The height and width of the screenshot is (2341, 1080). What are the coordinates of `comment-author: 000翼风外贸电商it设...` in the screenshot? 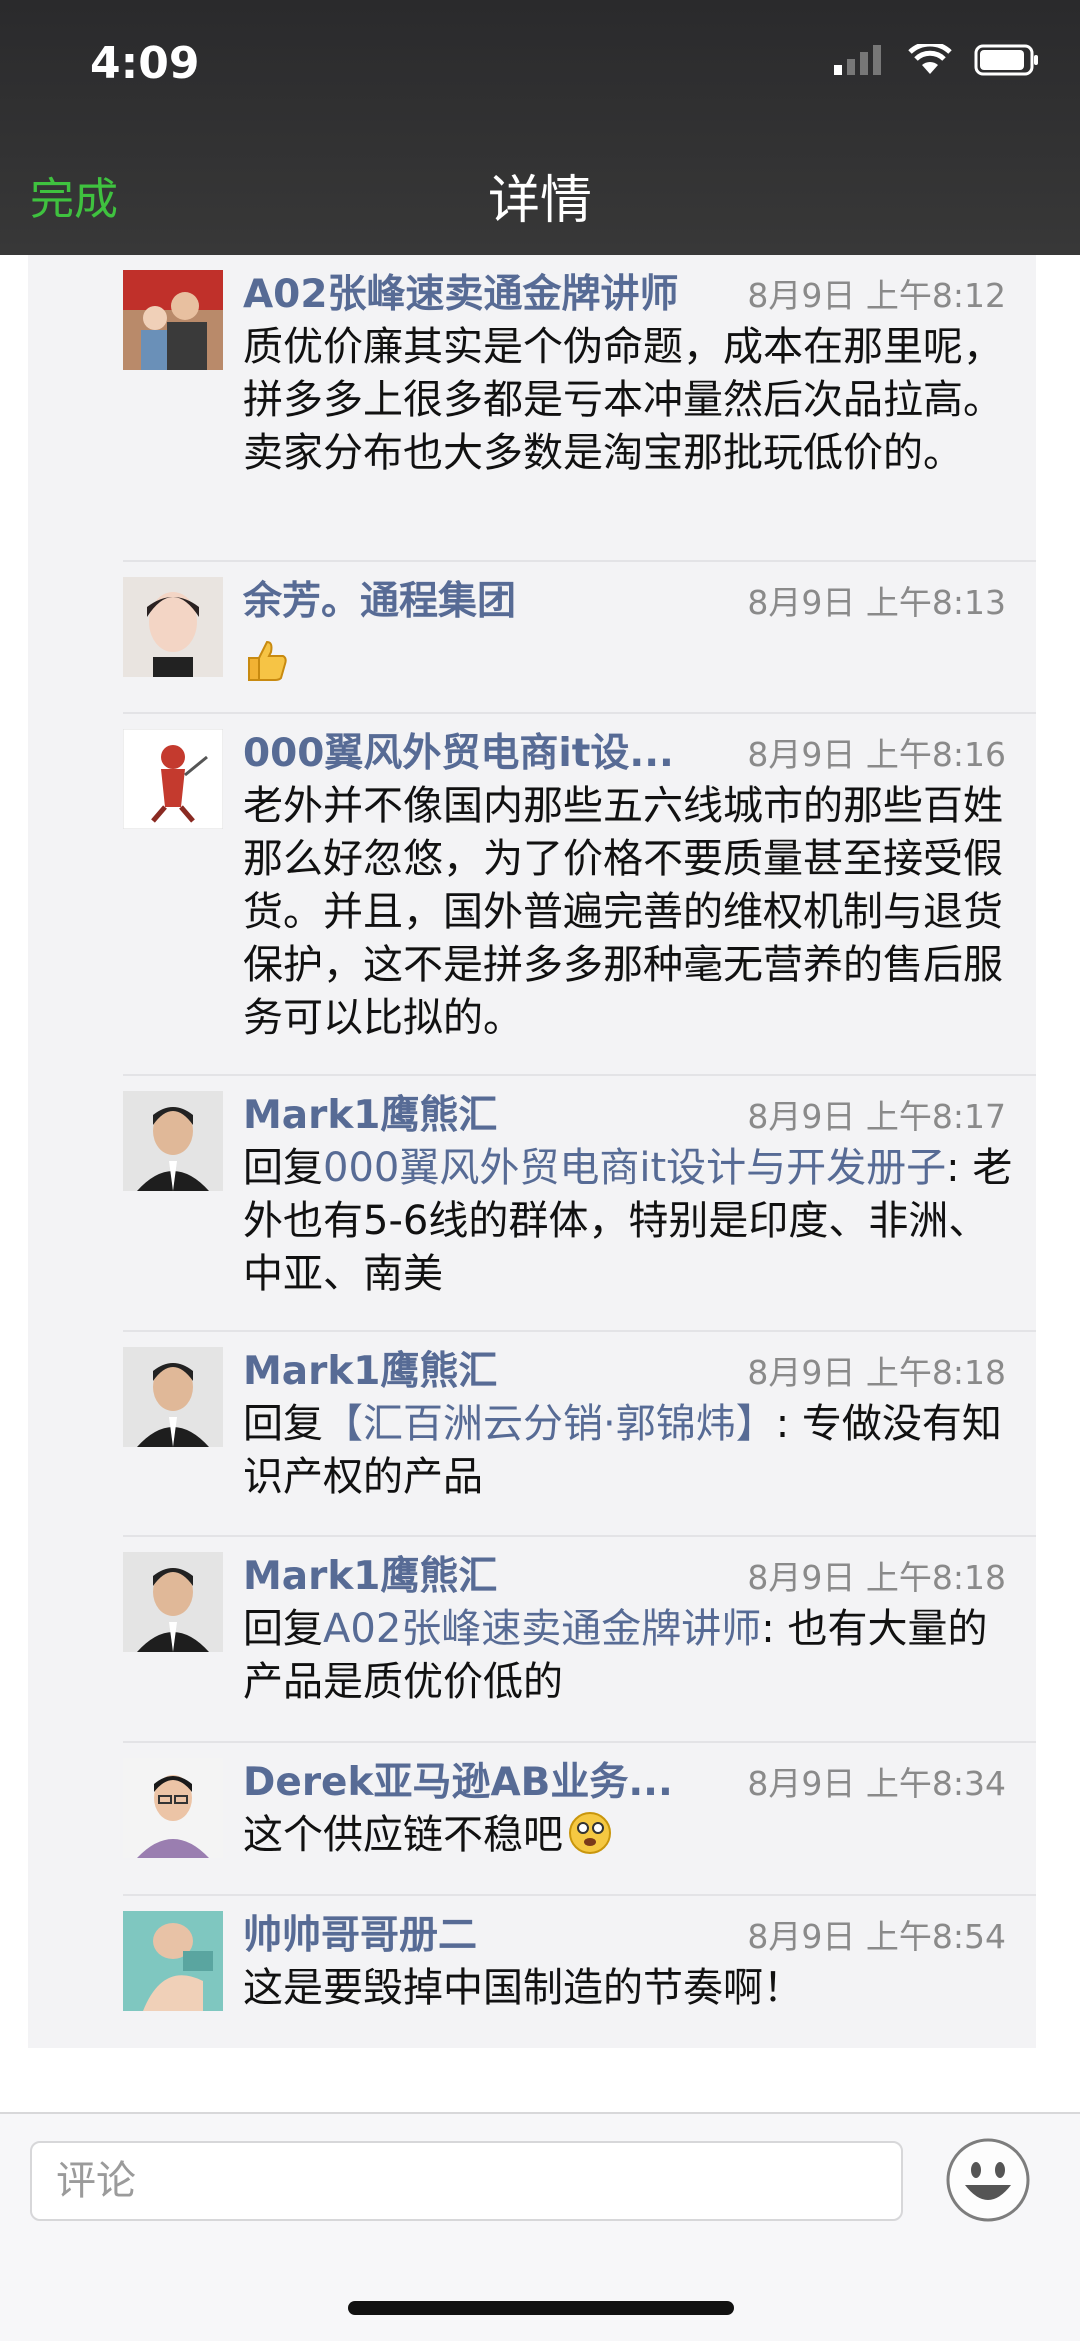 It's located at (458, 750).